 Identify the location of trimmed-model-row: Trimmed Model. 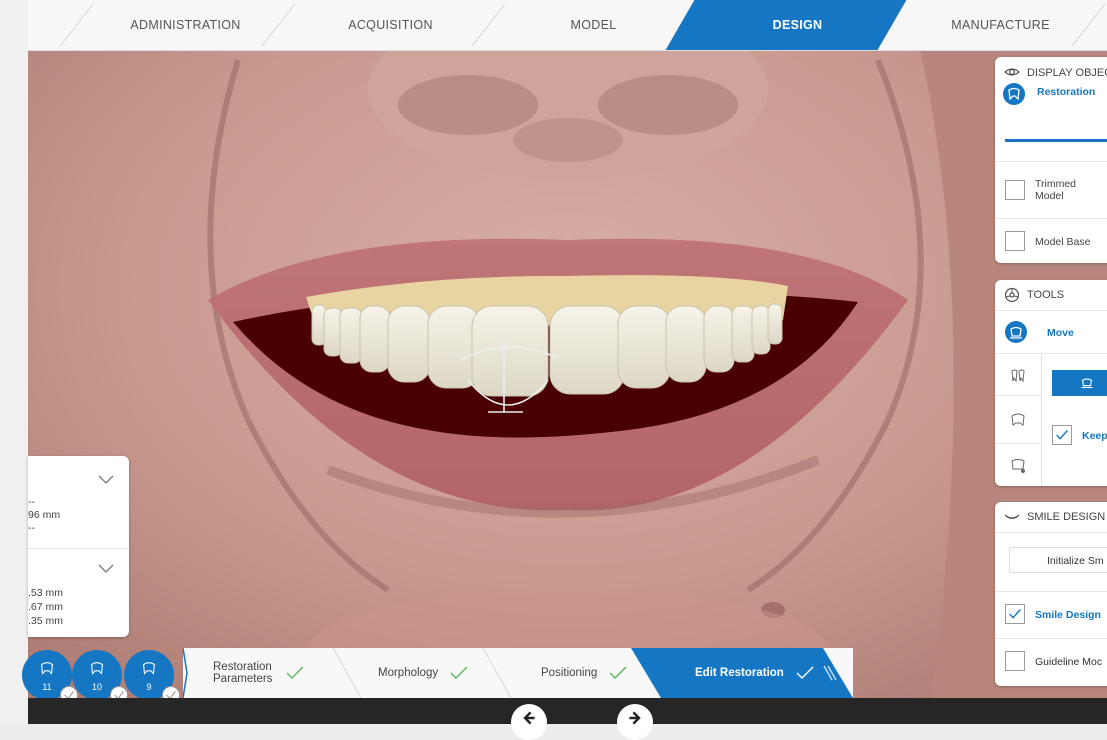
(1051, 190).